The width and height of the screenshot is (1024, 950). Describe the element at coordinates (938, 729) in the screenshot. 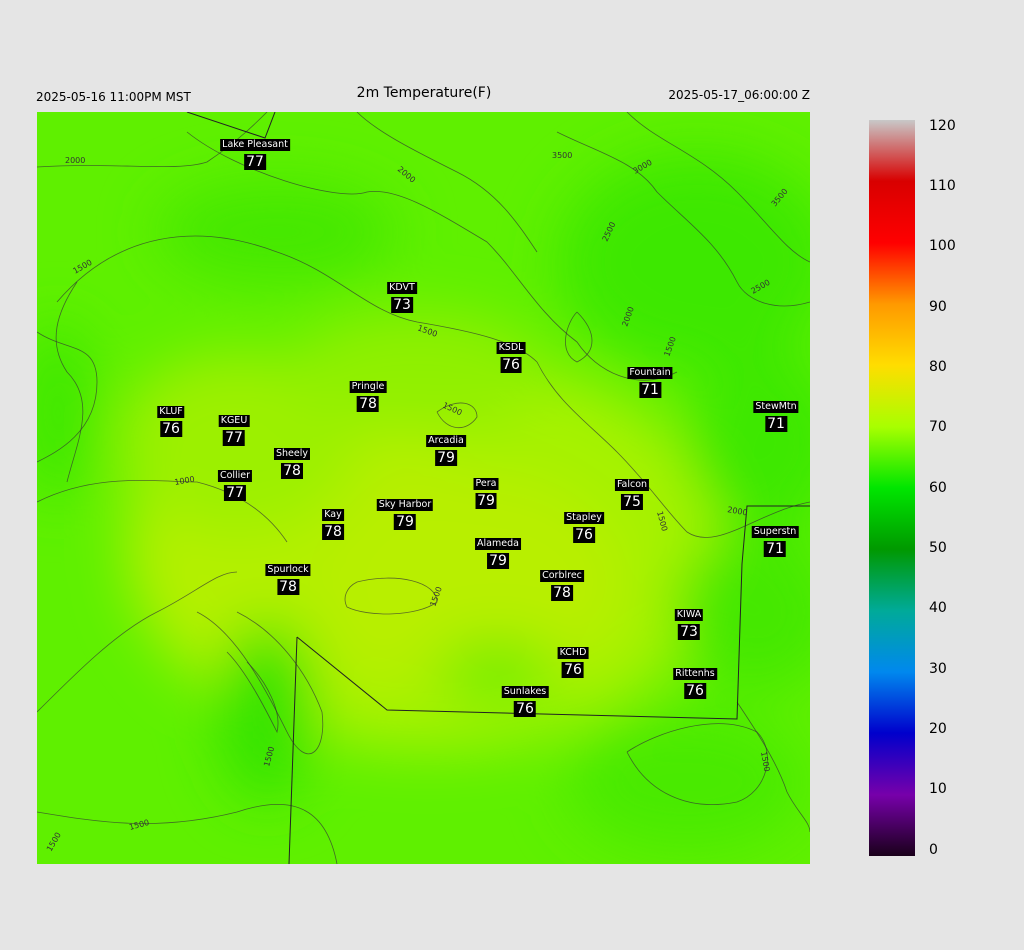

I see `colorbar-tick: 20` at that location.